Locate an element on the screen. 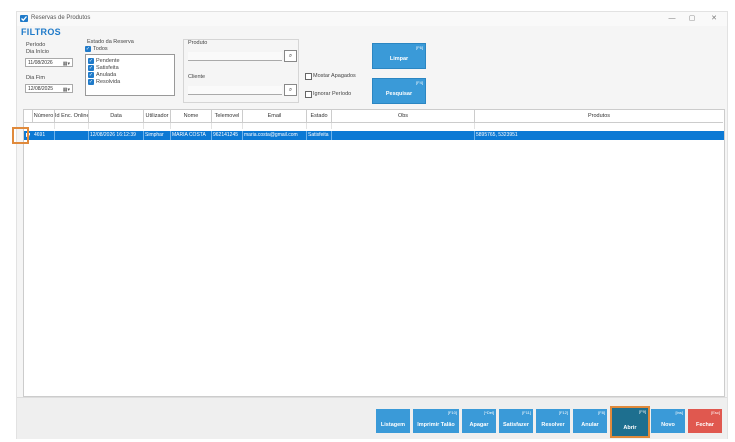  row-checkbox-highlight is located at coordinates (20, 135).